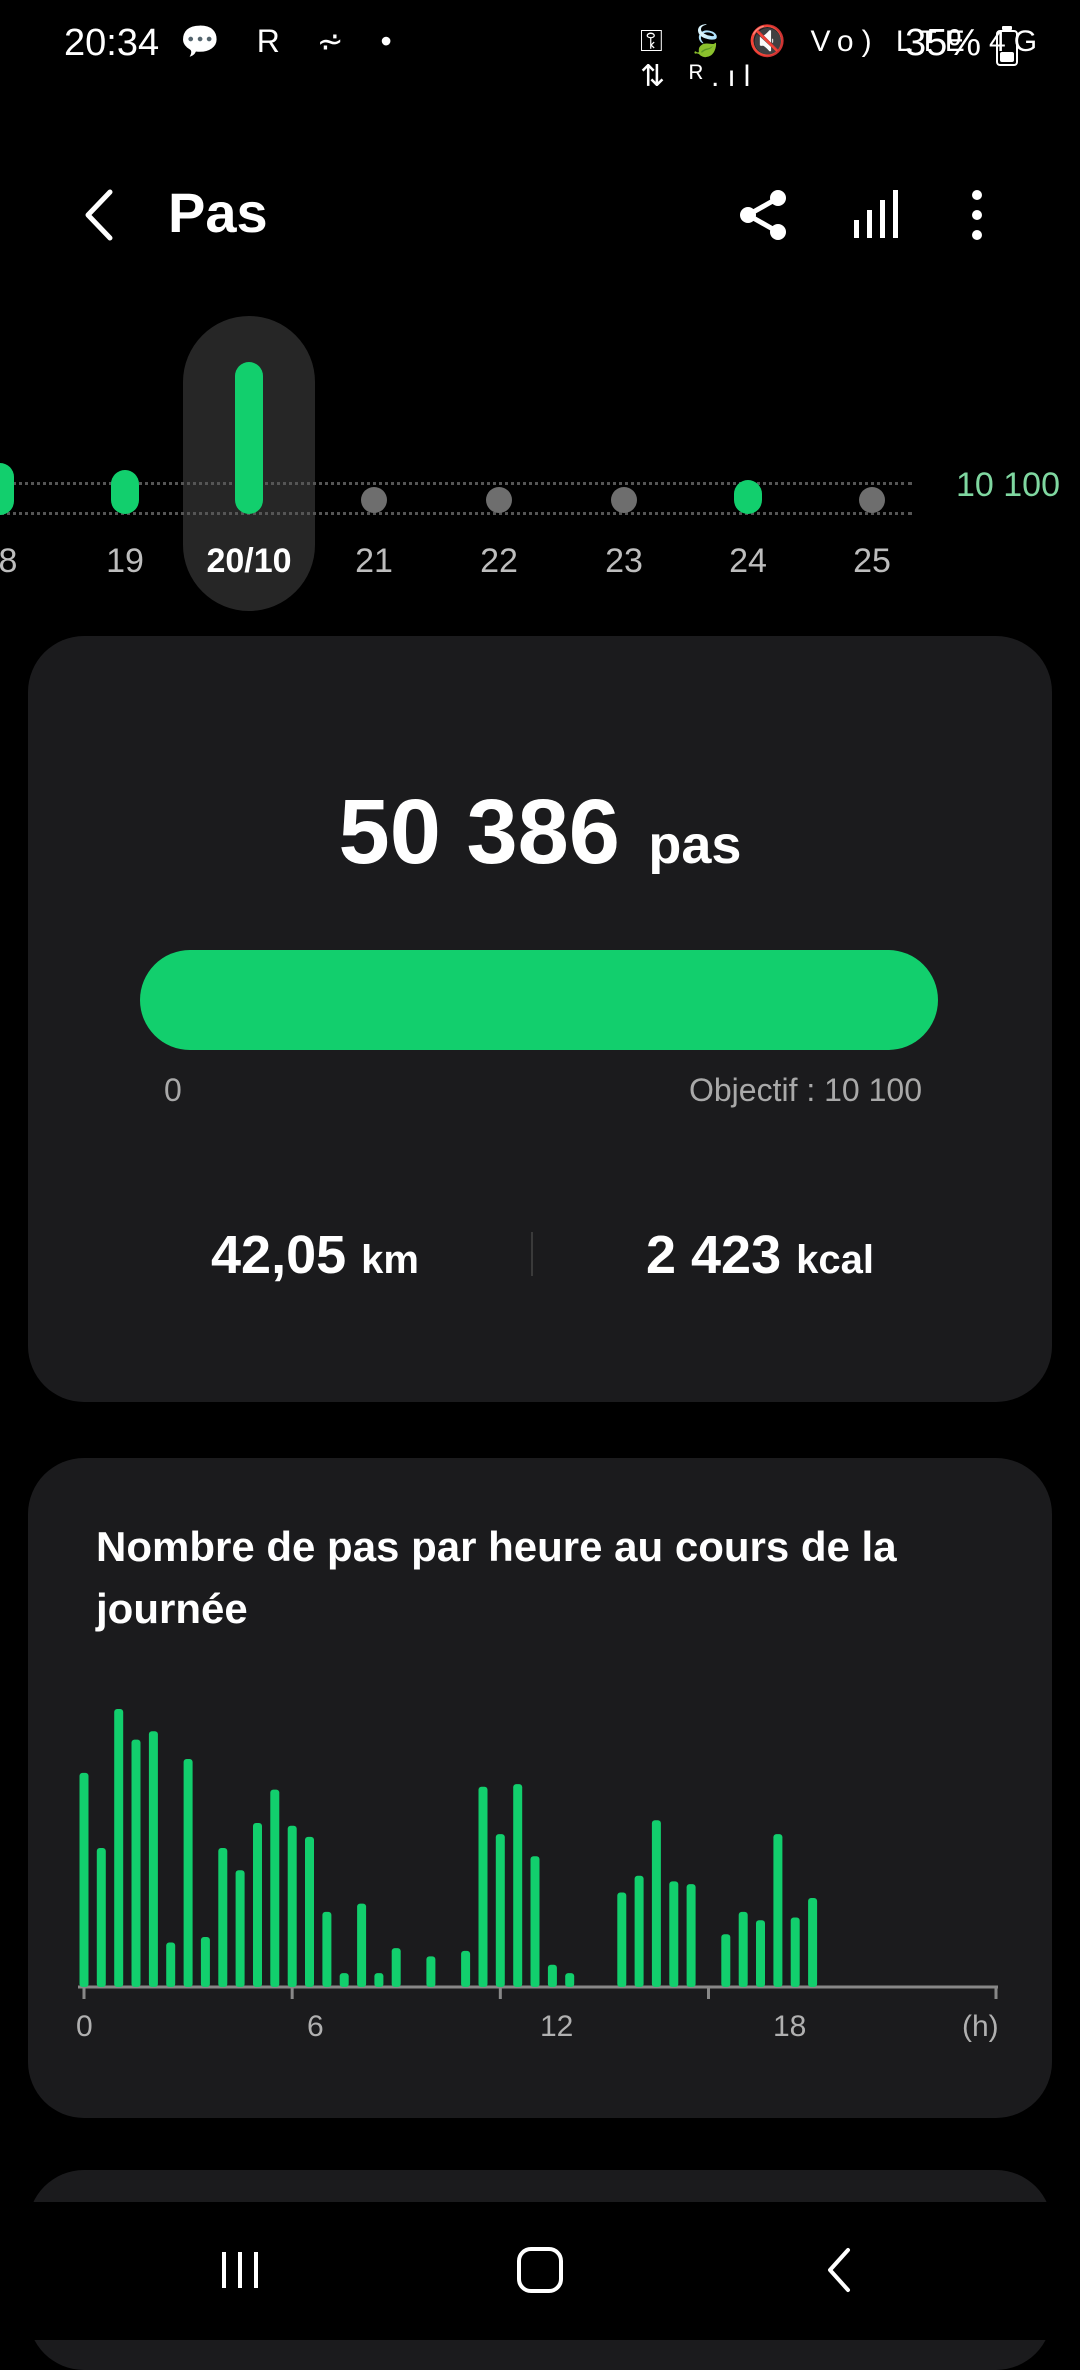 This screenshot has height=2370, width=1080. I want to click on back-nav-icon, so click(839, 2270).